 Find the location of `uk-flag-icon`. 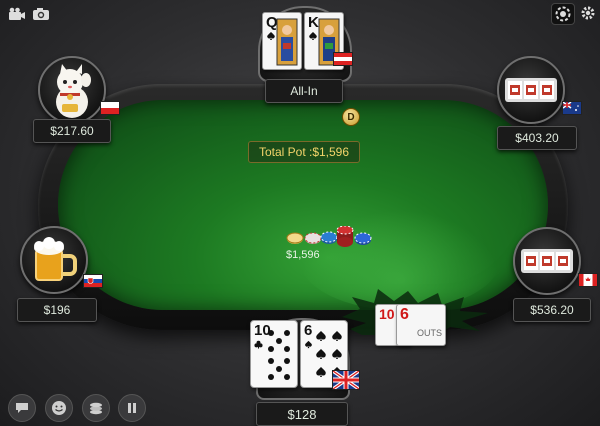

uk-flag-icon is located at coordinates (346, 380).